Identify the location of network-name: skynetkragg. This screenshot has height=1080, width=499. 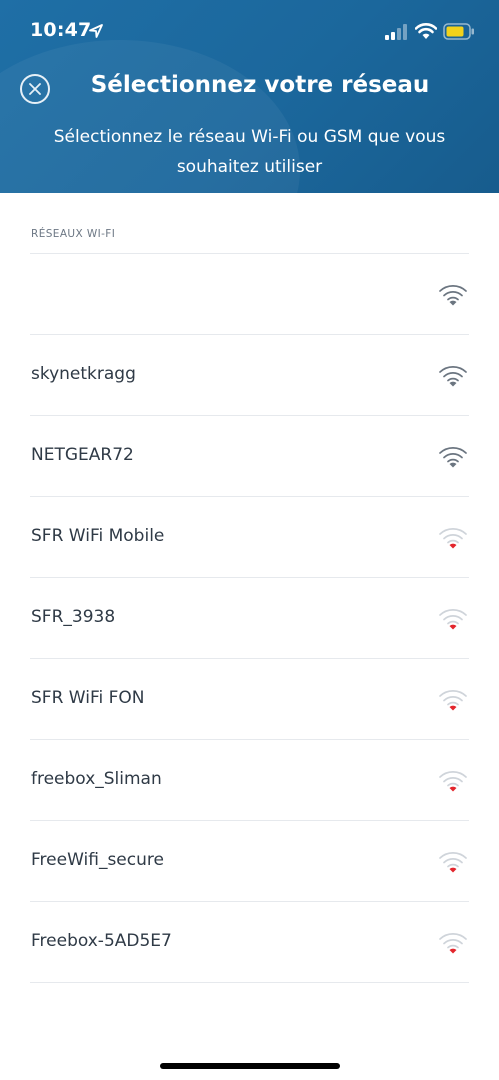
(83, 374).